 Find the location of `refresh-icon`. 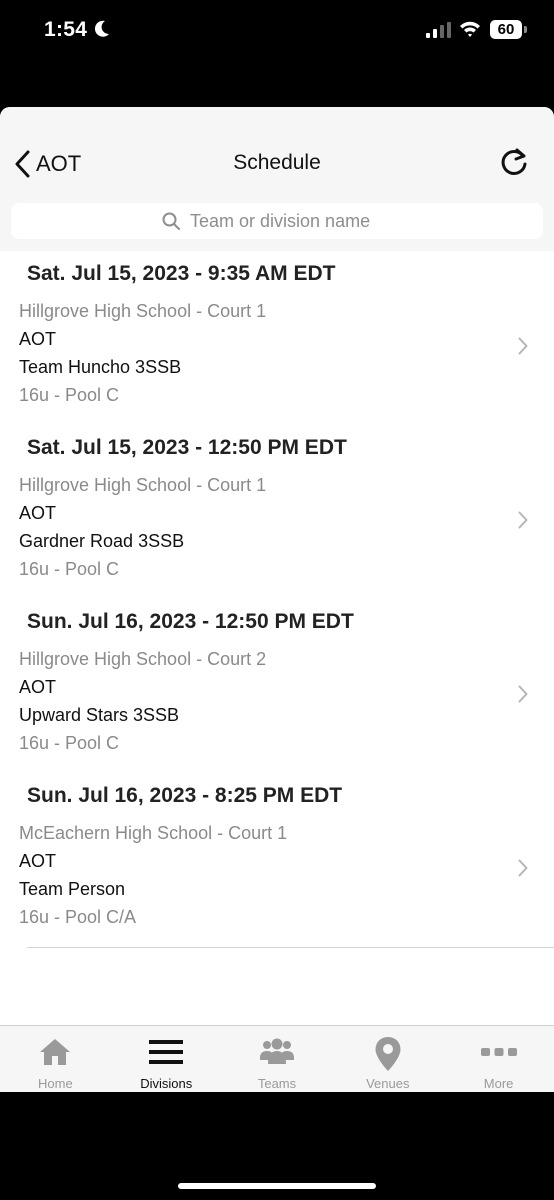

refresh-icon is located at coordinates (514, 163).